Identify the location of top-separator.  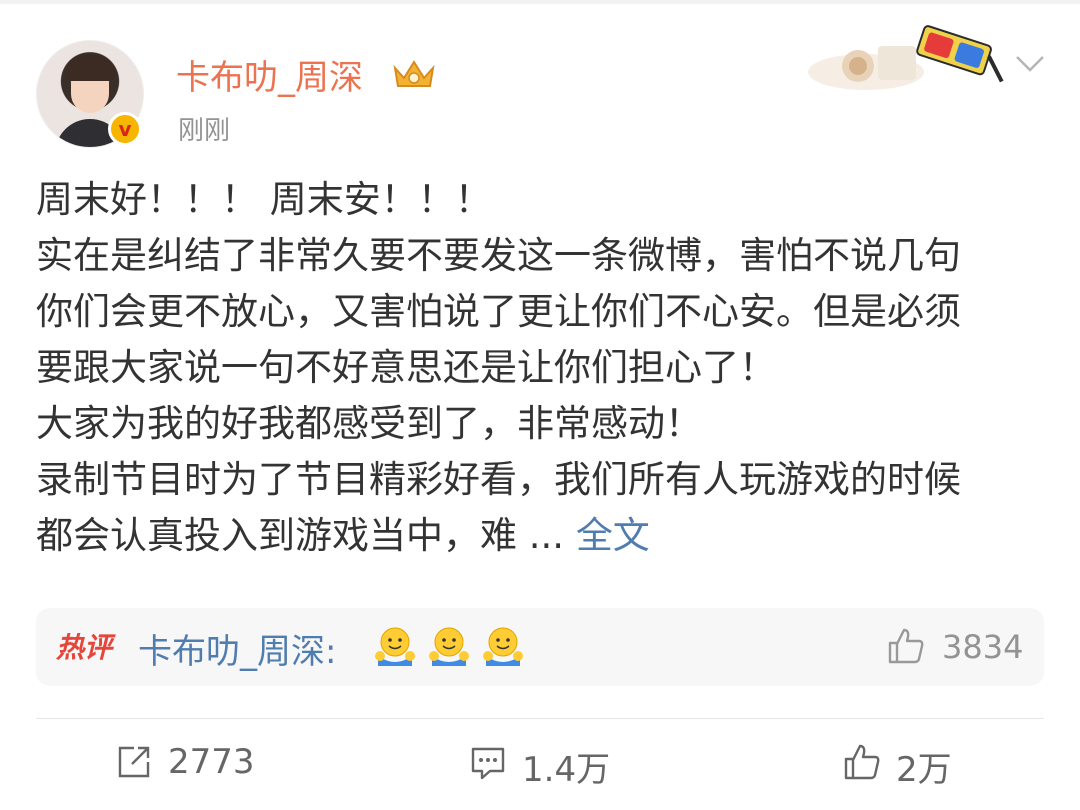
(540, 2).